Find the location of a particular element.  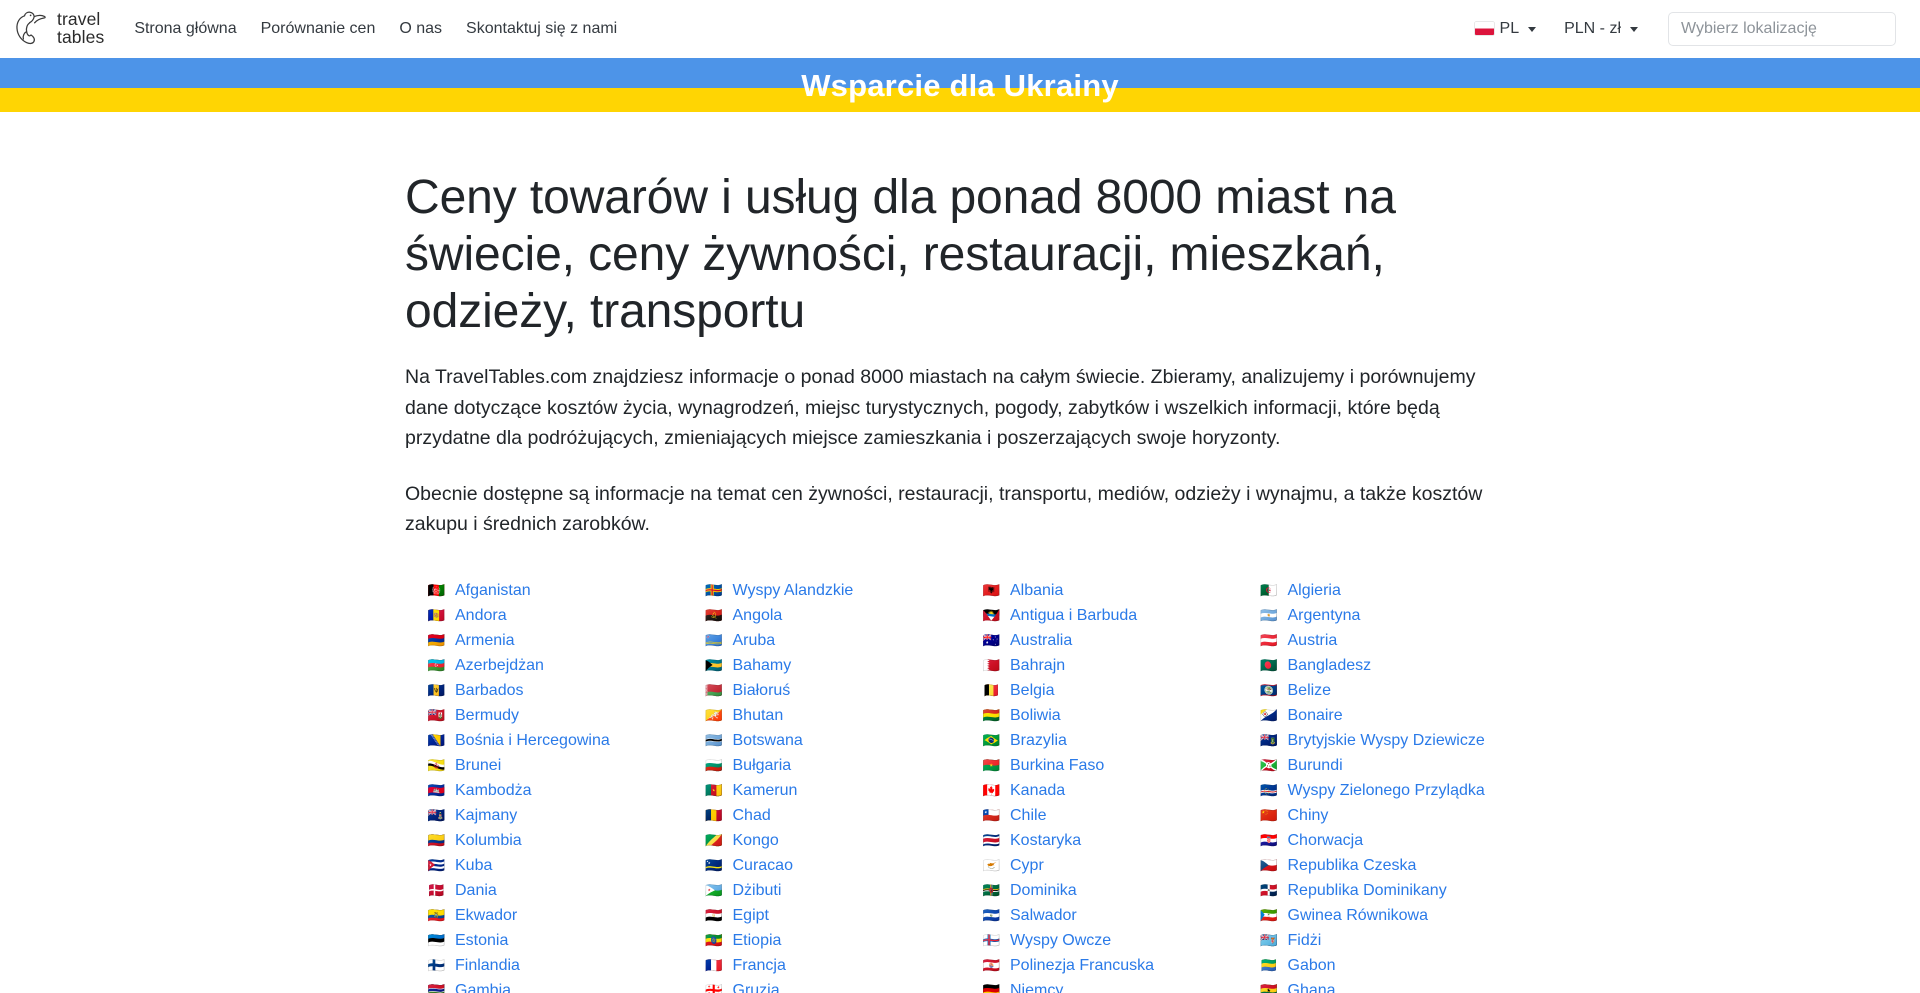

country-link: Finlandia is located at coordinates (487, 966).